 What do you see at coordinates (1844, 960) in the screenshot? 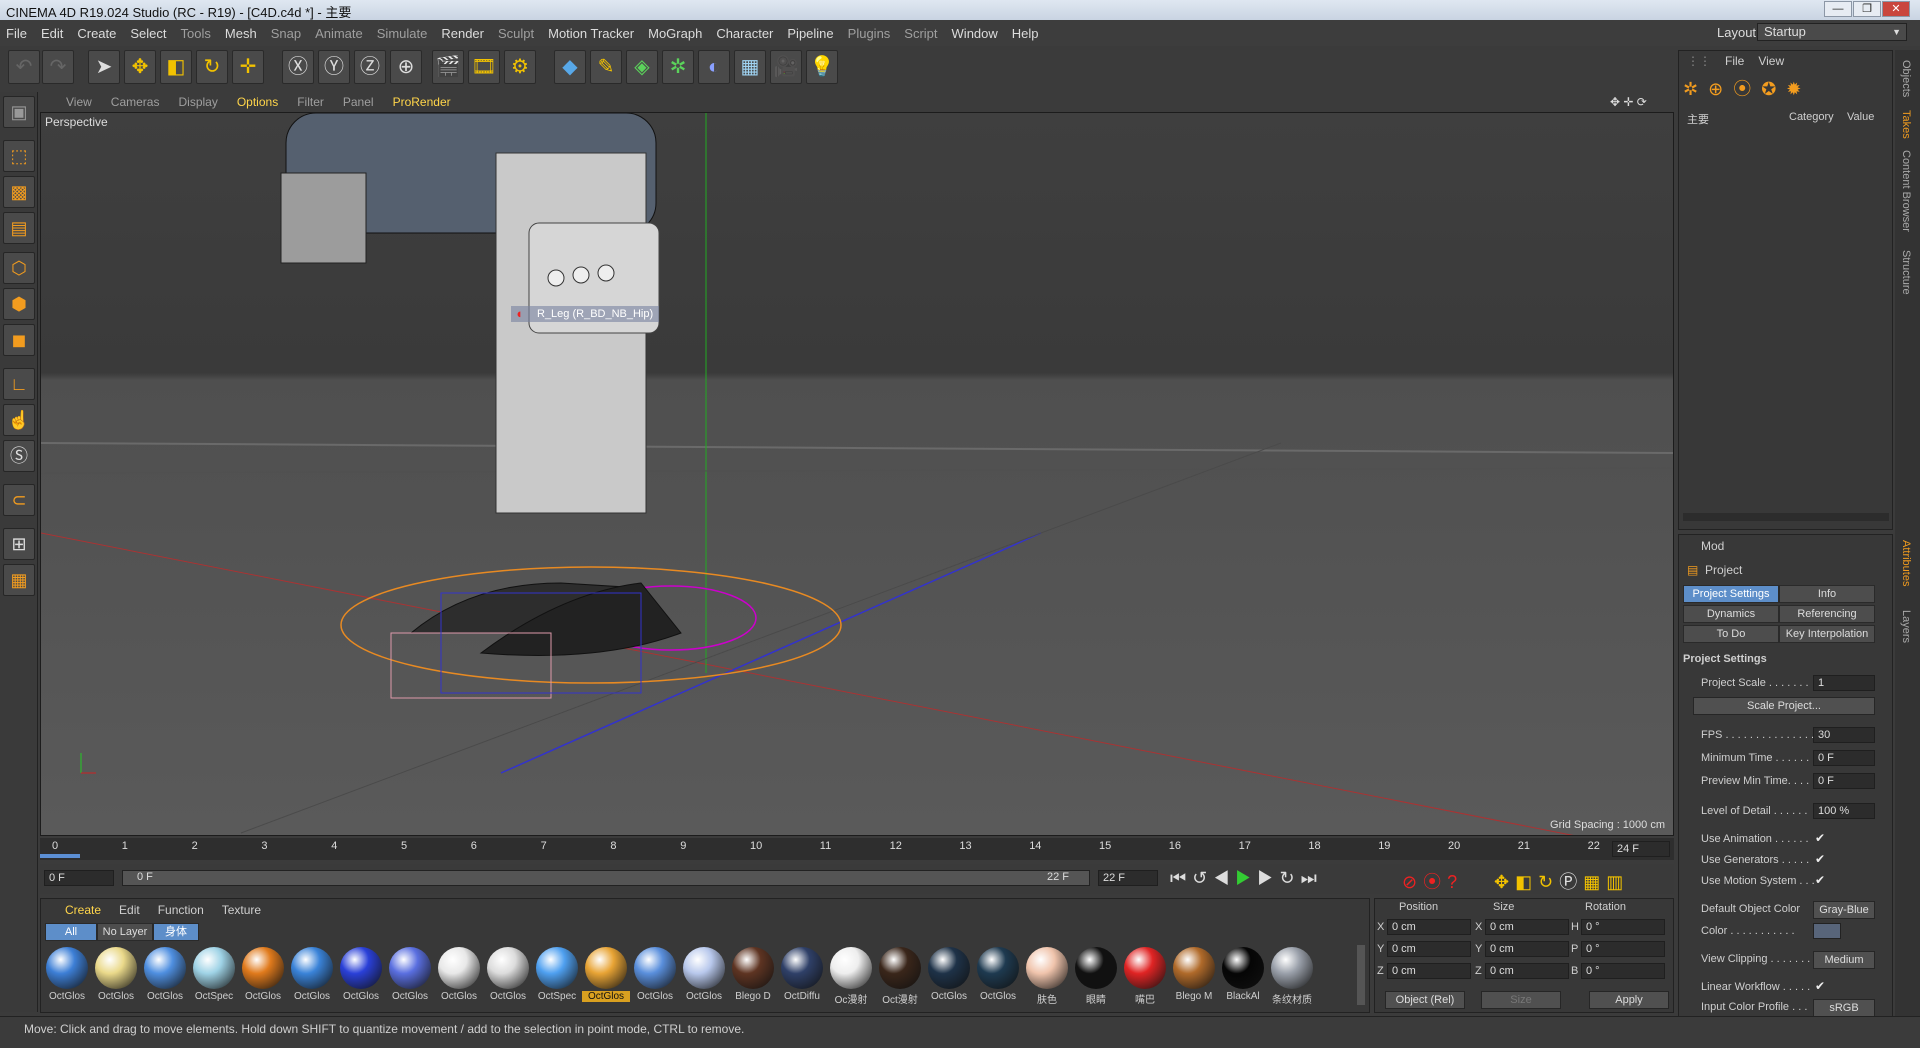
I see `view-clipping-dropdown: Medium` at bounding box center [1844, 960].